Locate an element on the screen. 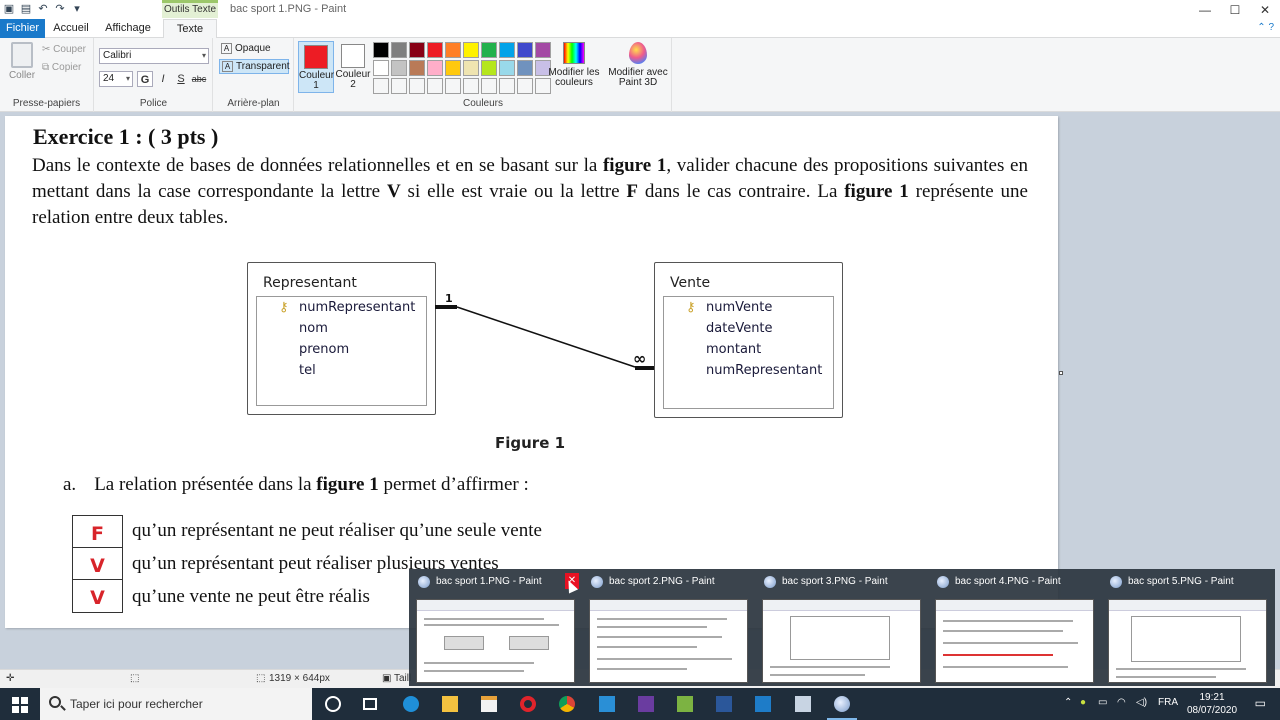 The image size is (1280, 720). clock: 19:21 08/07/2020 is located at coordinates (1212, 704).